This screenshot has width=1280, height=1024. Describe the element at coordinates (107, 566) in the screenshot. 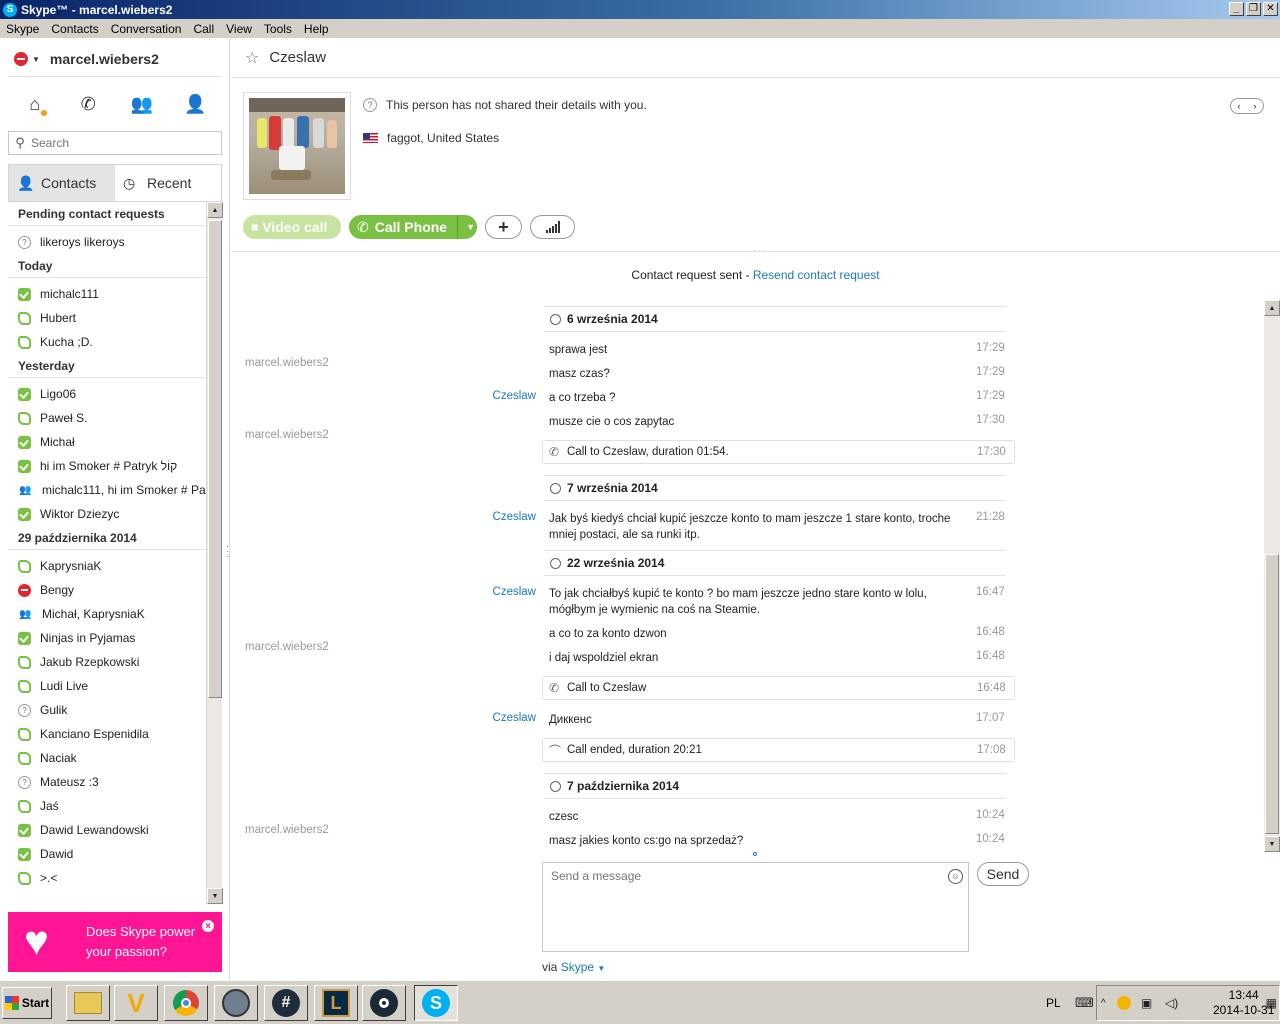

I see `contact-item: KaprysniaK` at that location.